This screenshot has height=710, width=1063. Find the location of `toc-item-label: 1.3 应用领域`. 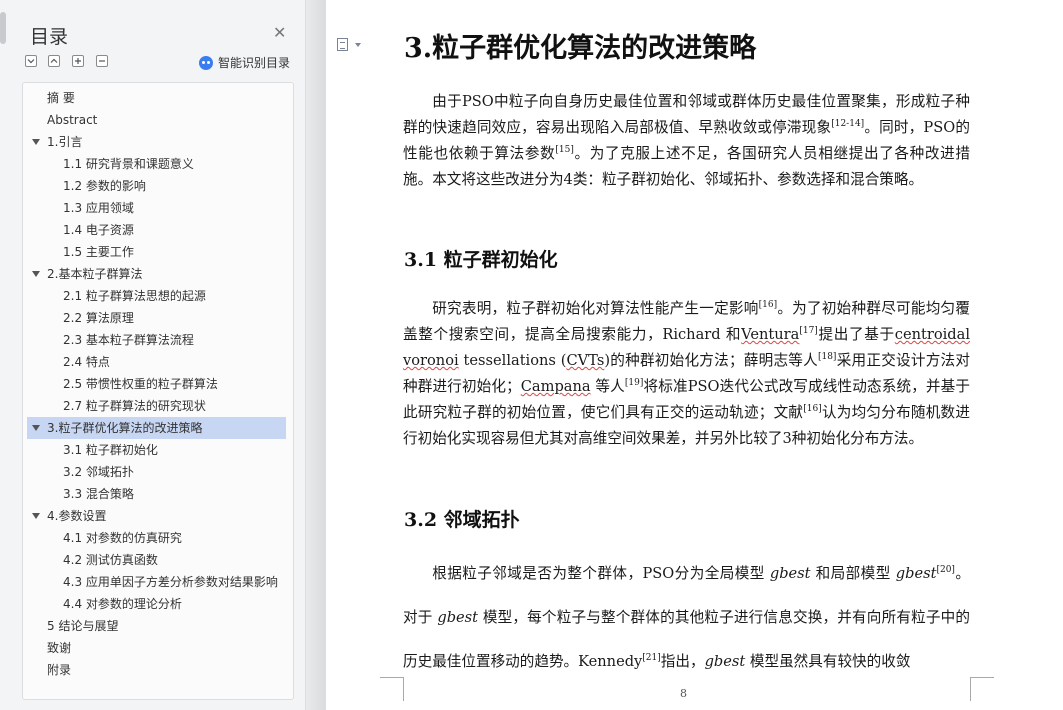

toc-item-label: 1.3 应用领域 is located at coordinates (98, 208).